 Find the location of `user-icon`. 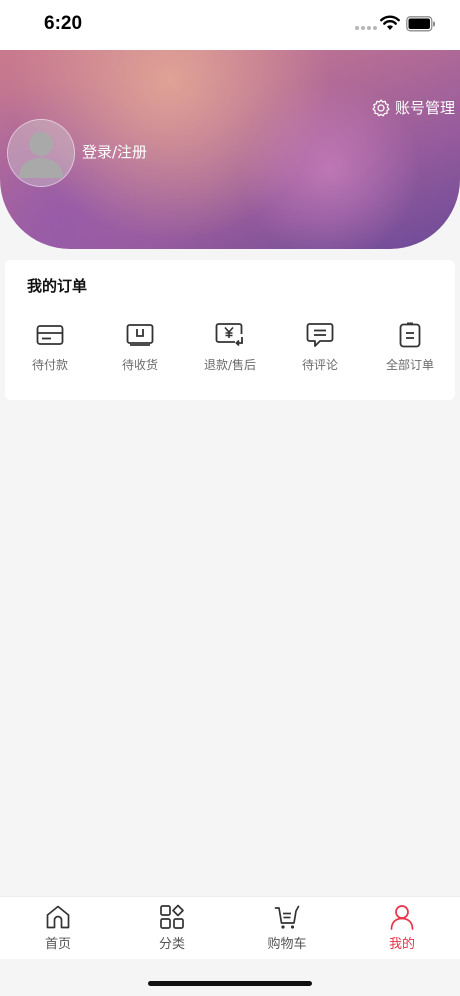

user-icon is located at coordinates (402, 917).